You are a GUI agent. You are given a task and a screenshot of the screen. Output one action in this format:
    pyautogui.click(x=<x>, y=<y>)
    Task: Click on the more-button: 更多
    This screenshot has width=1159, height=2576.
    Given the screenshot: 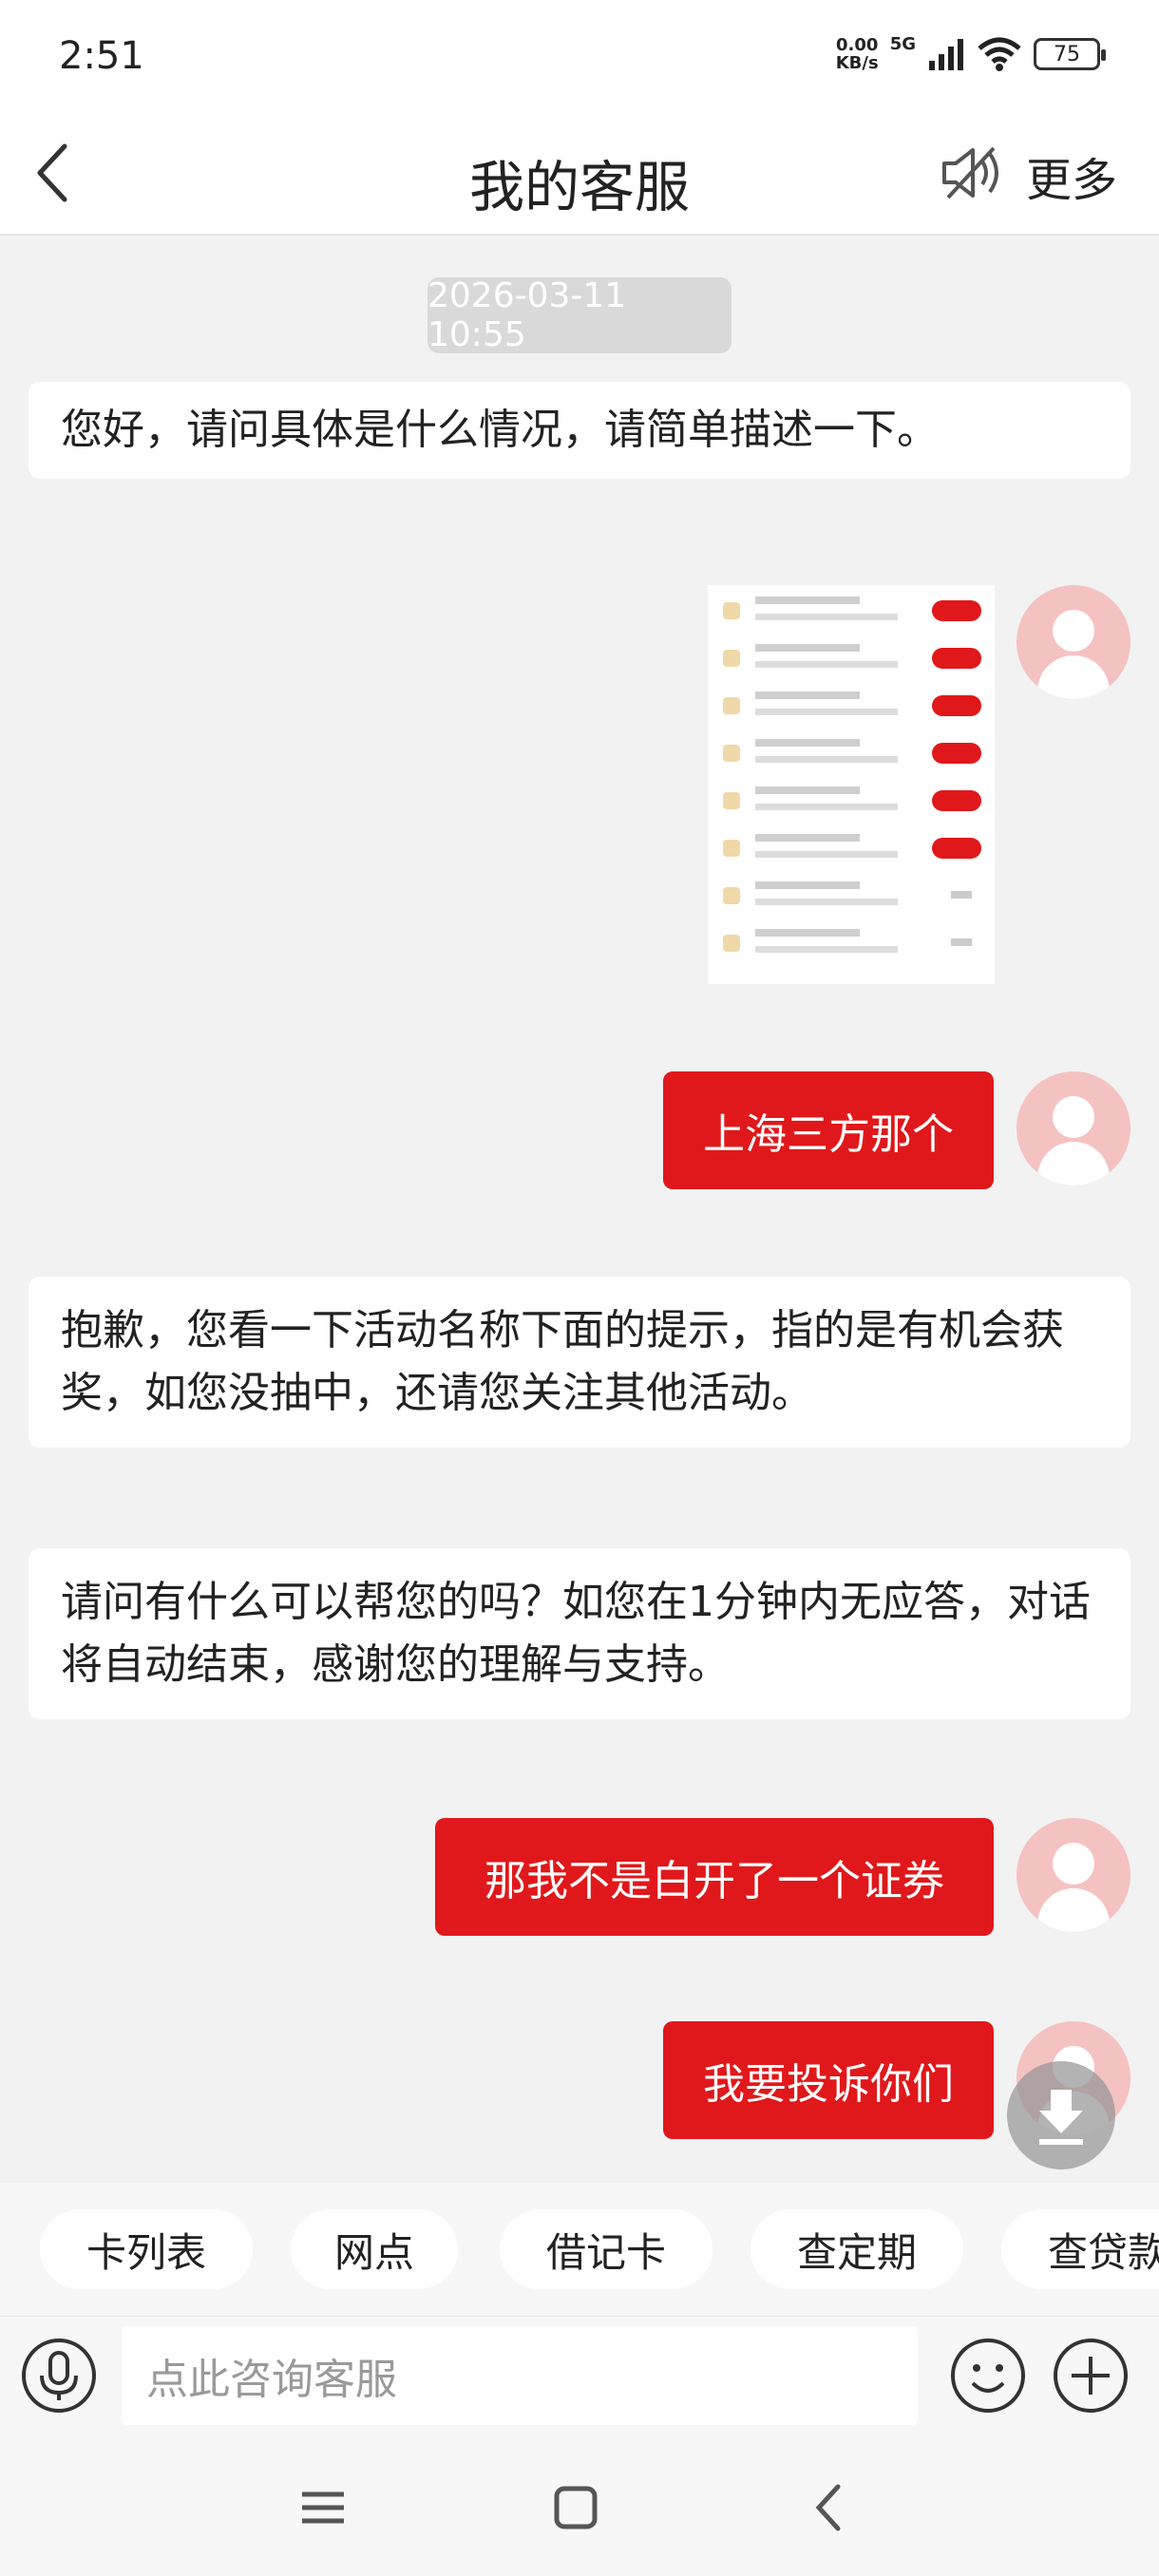 What is the action you would take?
    pyautogui.click(x=1071, y=175)
    